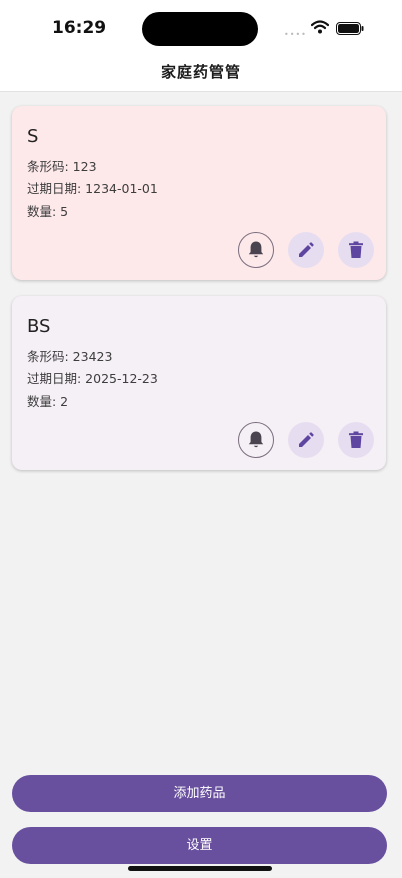 The image size is (402, 878). I want to click on battery-icon, so click(350, 28).